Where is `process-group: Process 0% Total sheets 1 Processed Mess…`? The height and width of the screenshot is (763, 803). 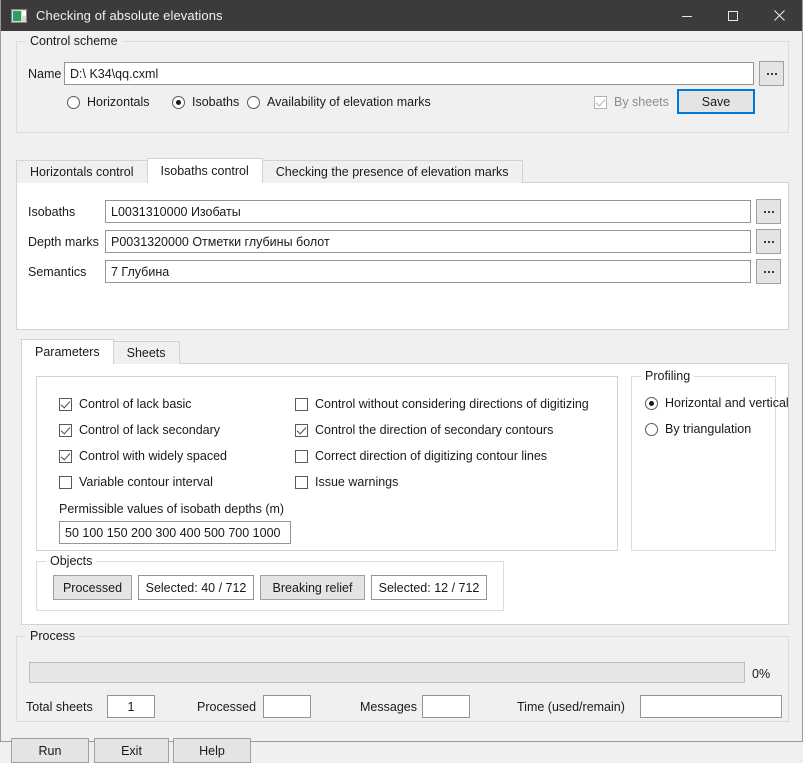 process-group: Process 0% Total sheets 1 Processed Mess… is located at coordinates (402, 675).